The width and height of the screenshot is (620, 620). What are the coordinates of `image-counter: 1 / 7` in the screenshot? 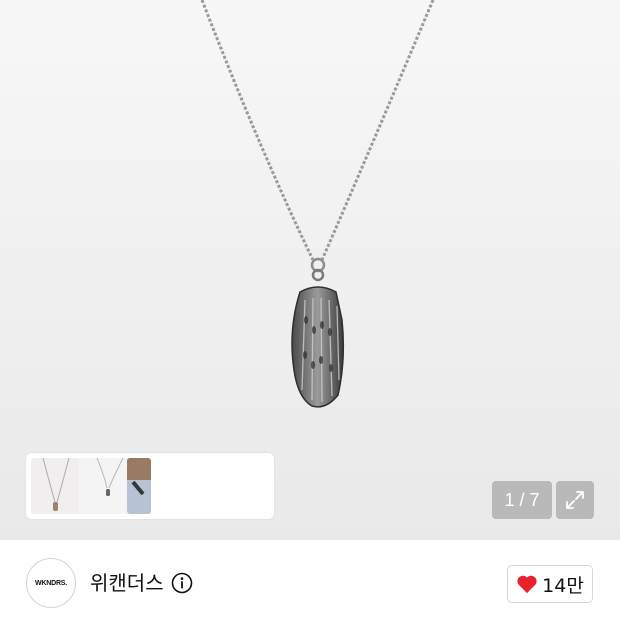 It's located at (522, 500).